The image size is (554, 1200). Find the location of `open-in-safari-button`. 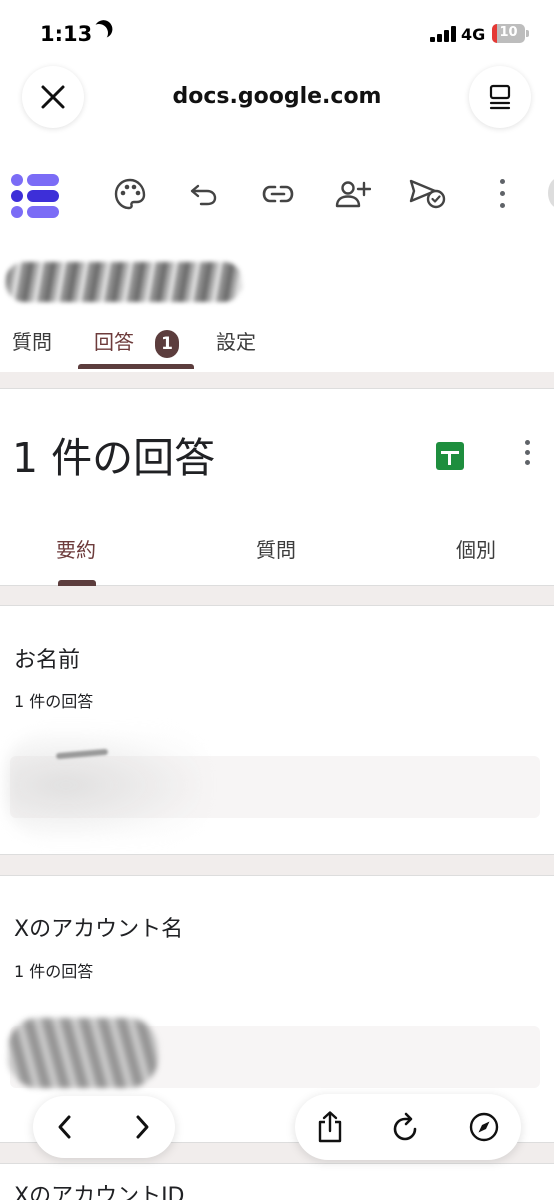

open-in-safari-button is located at coordinates (484, 1127).